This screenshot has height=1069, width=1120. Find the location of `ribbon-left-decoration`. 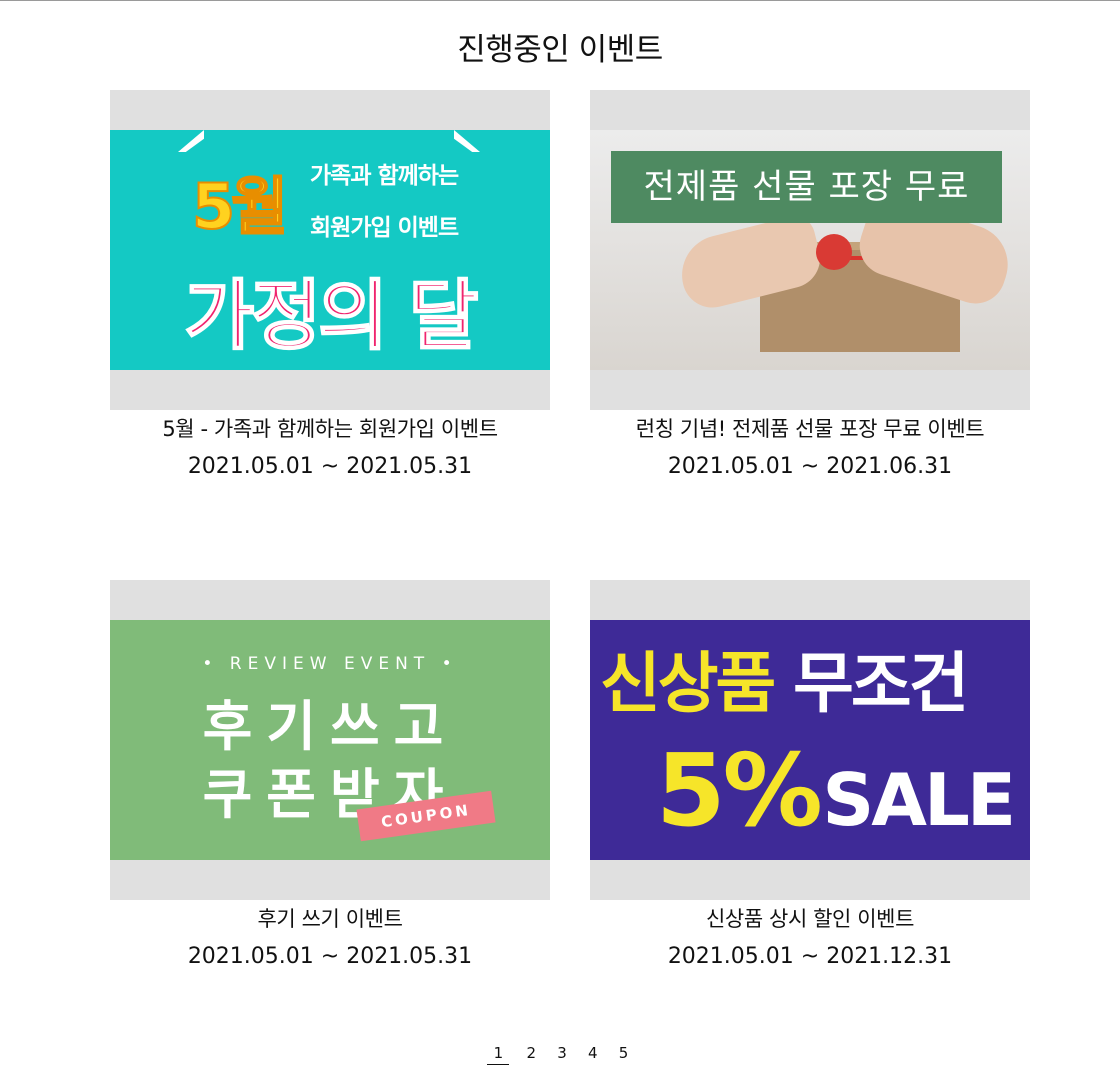

ribbon-left-decoration is located at coordinates (191, 141).